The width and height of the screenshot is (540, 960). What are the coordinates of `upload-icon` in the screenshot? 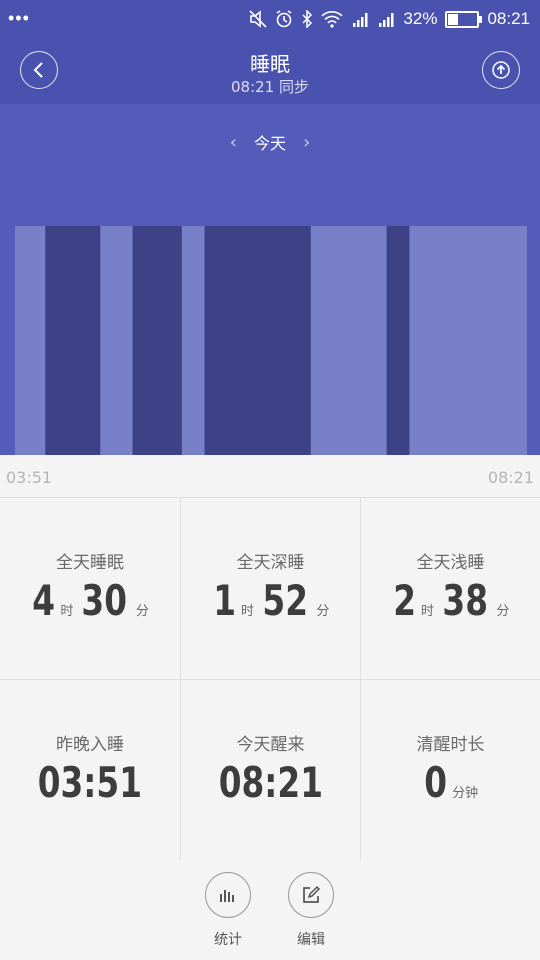 It's located at (501, 70).